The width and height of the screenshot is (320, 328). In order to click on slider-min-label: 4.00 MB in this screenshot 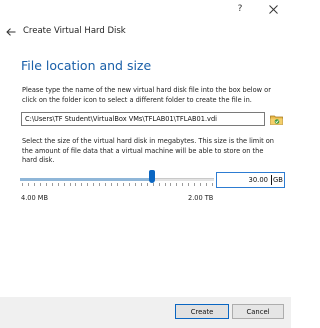, I will do `click(34, 198)`.